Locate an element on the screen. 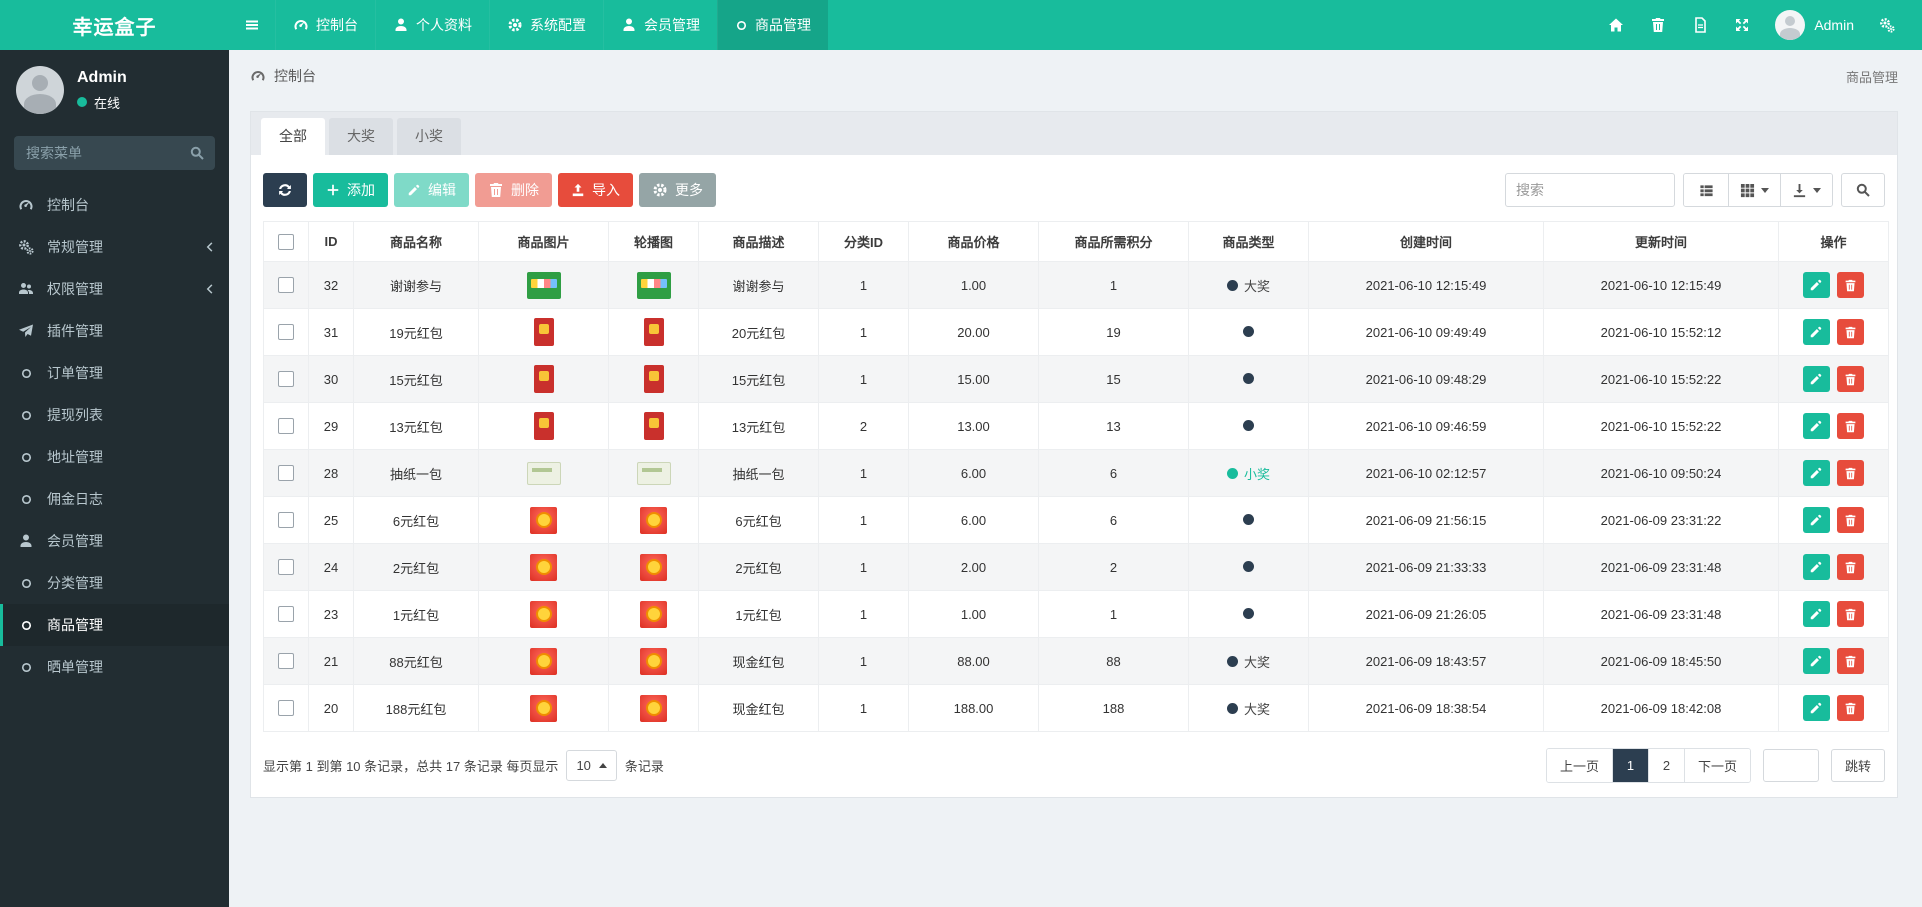 The image size is (1922, 907). sidebar-item-general: 常规管理 is located at coordinates (114, 247).